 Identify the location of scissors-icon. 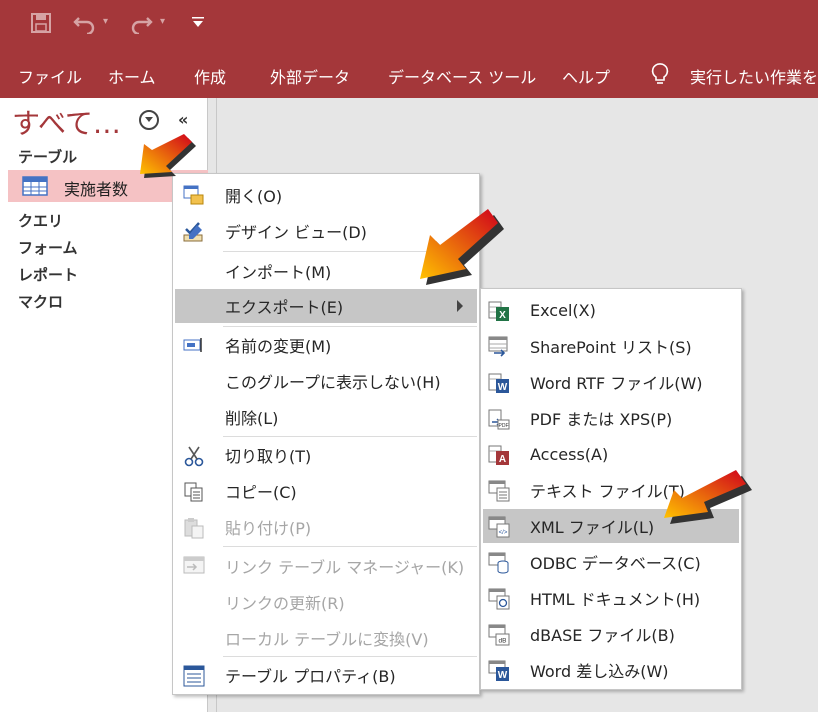
(193, 456).